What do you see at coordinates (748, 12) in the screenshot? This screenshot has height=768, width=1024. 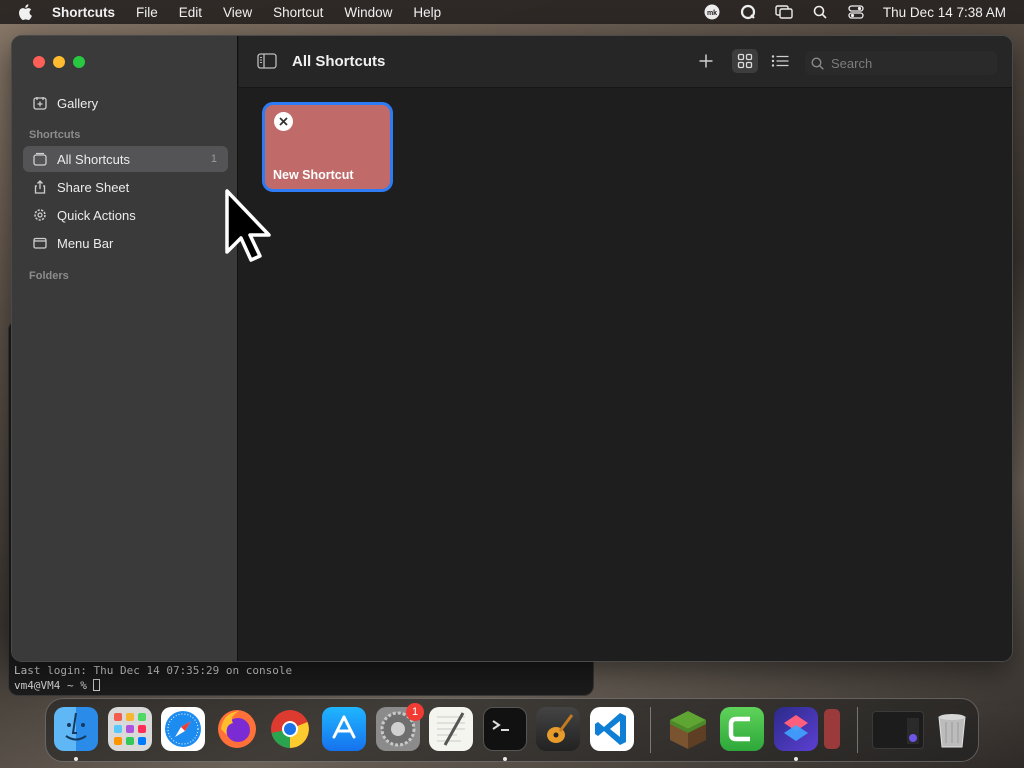 I see `quicktime-icon` at bounding box center [748, 12].